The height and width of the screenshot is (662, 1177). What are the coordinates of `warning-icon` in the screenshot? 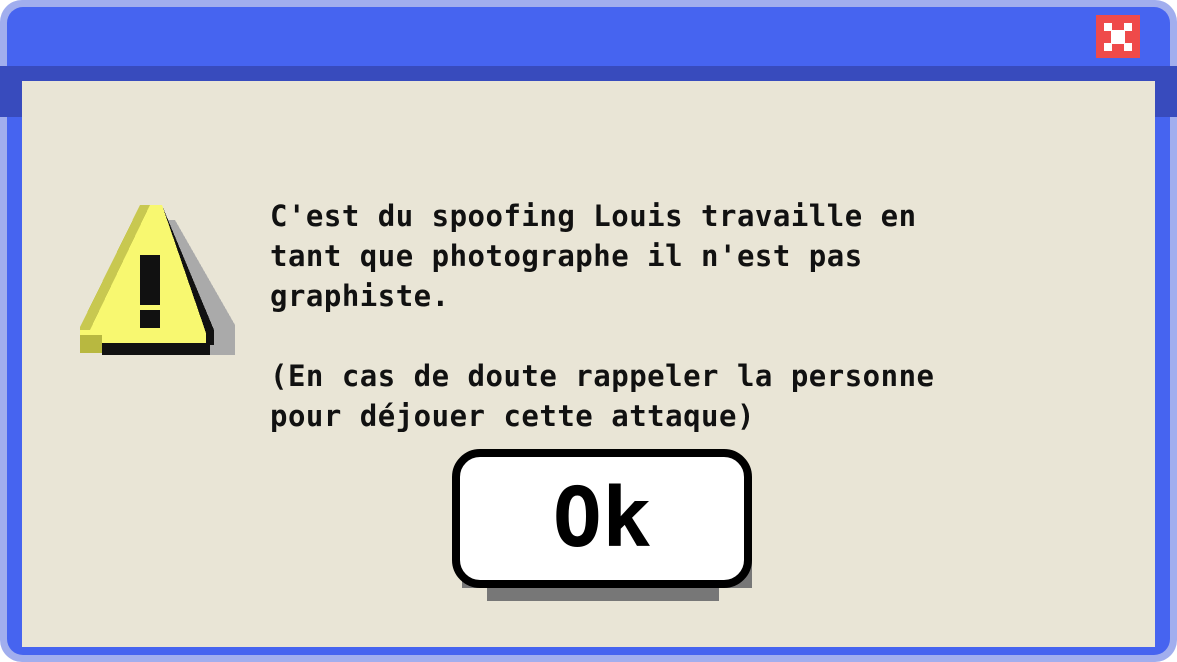 It's located at (157, 280).